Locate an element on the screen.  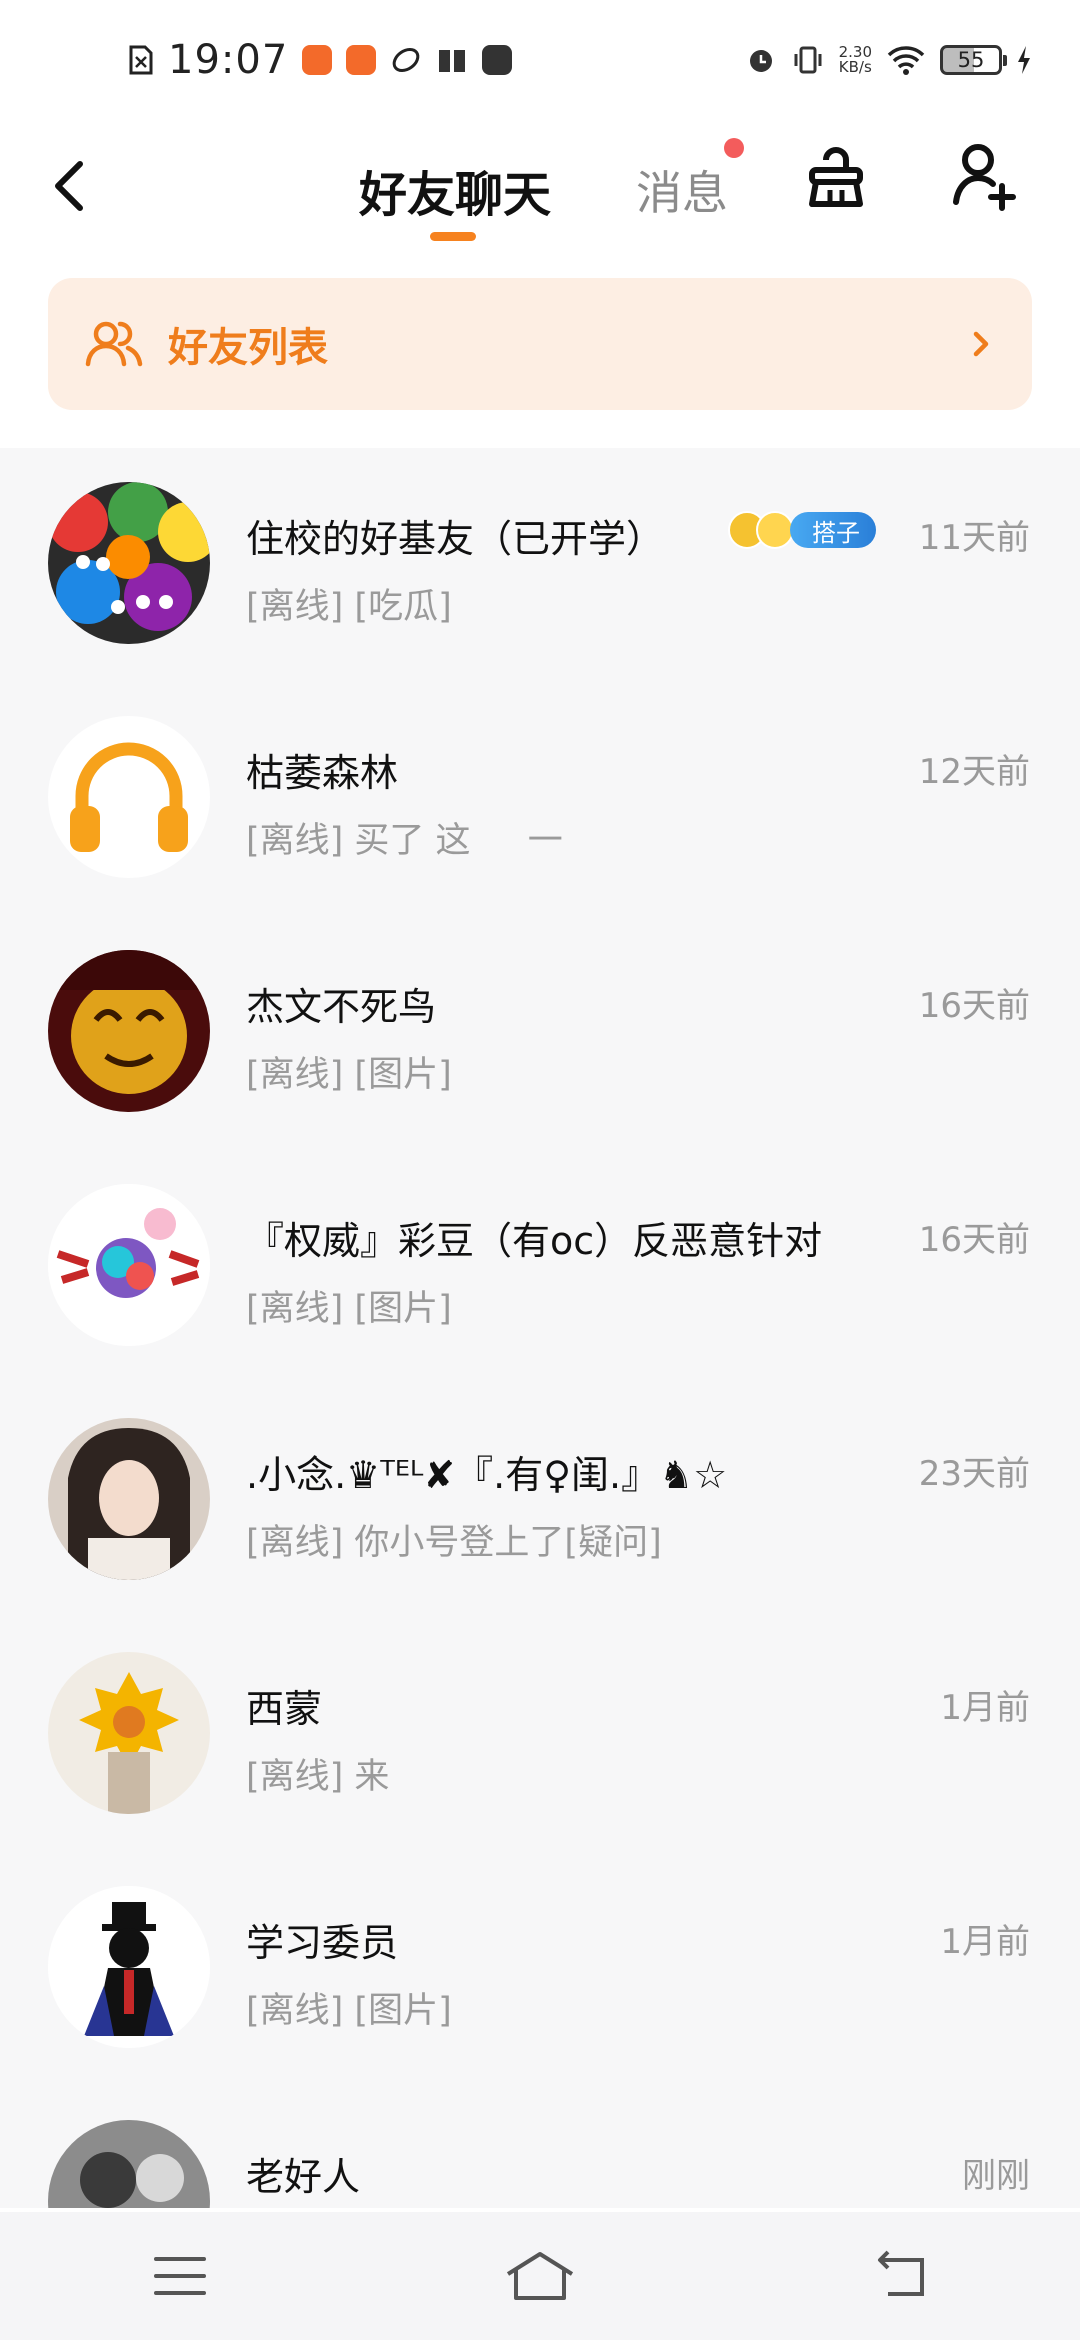
chat-preview: [离线] 买了 这 一 is located at coordinates (404, 841).